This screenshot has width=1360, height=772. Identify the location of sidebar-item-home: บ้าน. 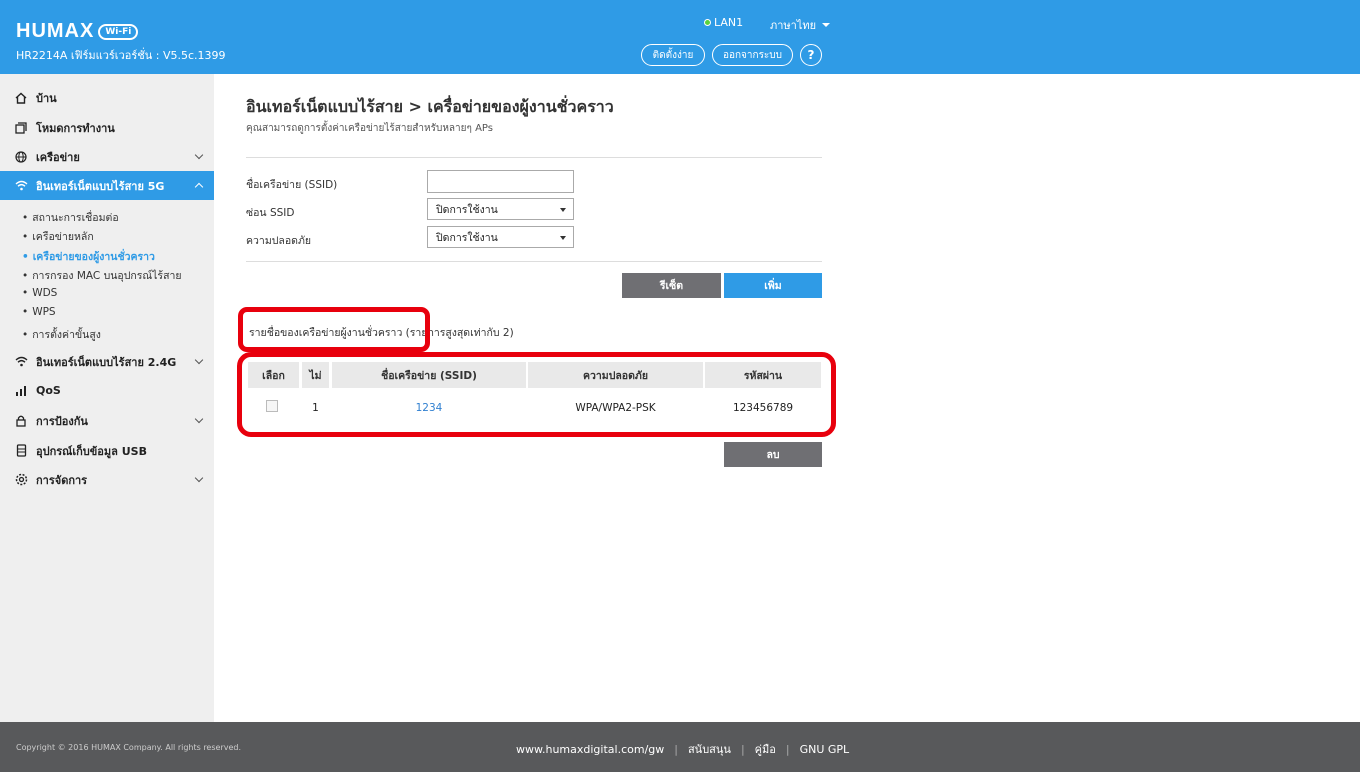
(107, 97).